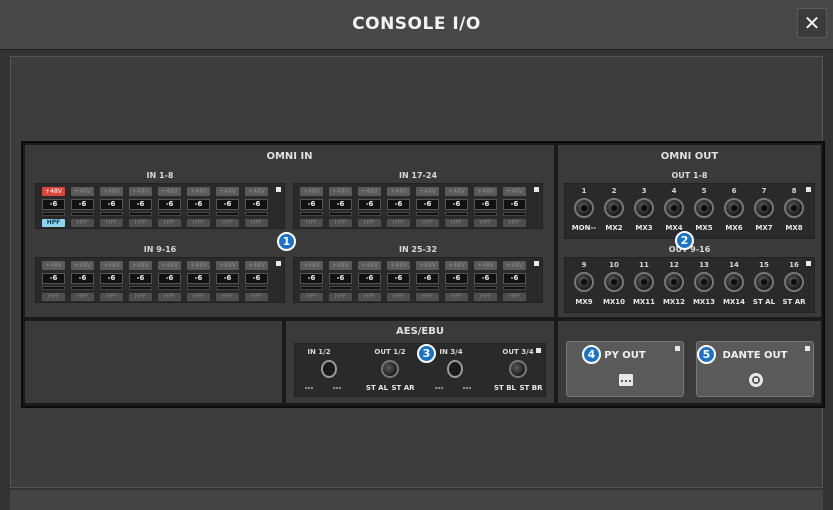  What do you see at coordinates (329, 369) in the screenshot?
I see `aes-in12-connector` at bounding box center [329, 369].